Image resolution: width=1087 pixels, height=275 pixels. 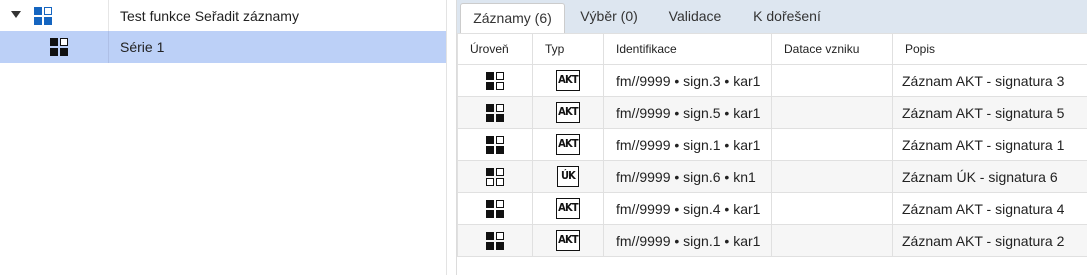 What do you see at coordinates (989, 240) in the screenshot?
I see `description-cell: Záznam AKT - signatura 2` at bounding box center [989, 240].